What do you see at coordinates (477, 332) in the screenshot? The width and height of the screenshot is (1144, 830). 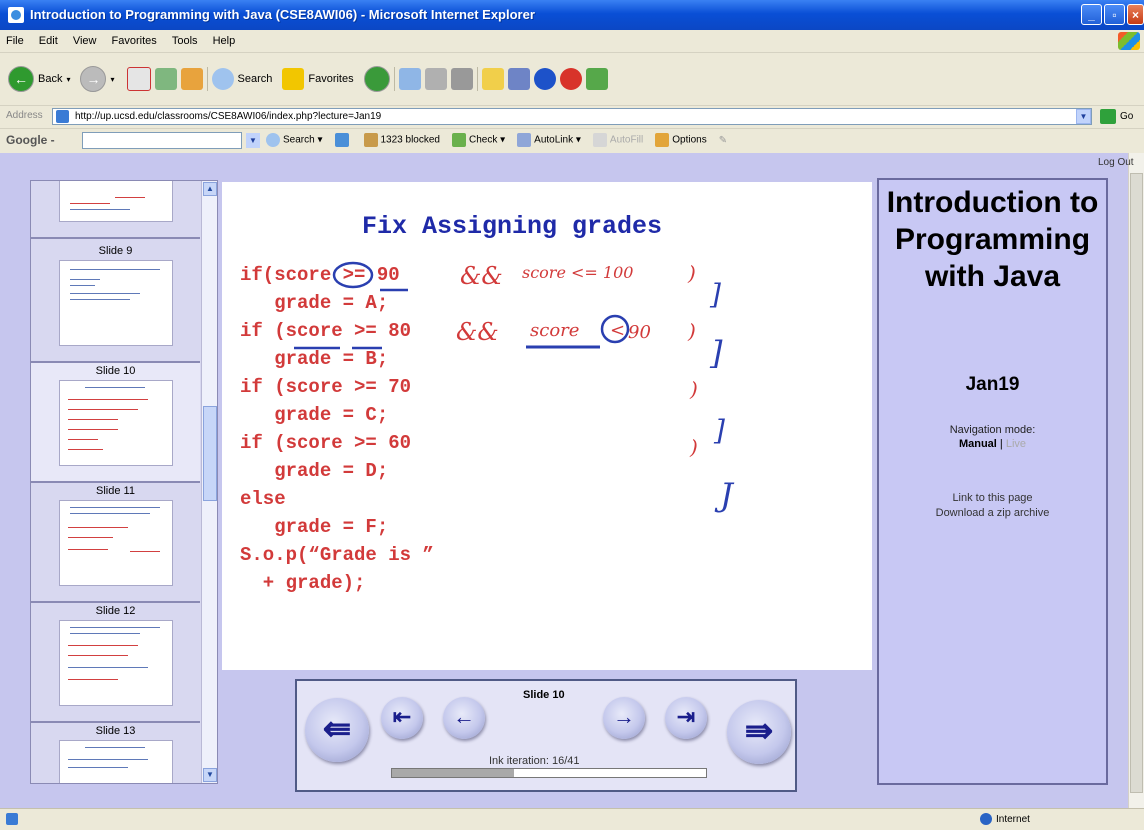 I see `ink-text: &&` at bounding box center [477, 332].